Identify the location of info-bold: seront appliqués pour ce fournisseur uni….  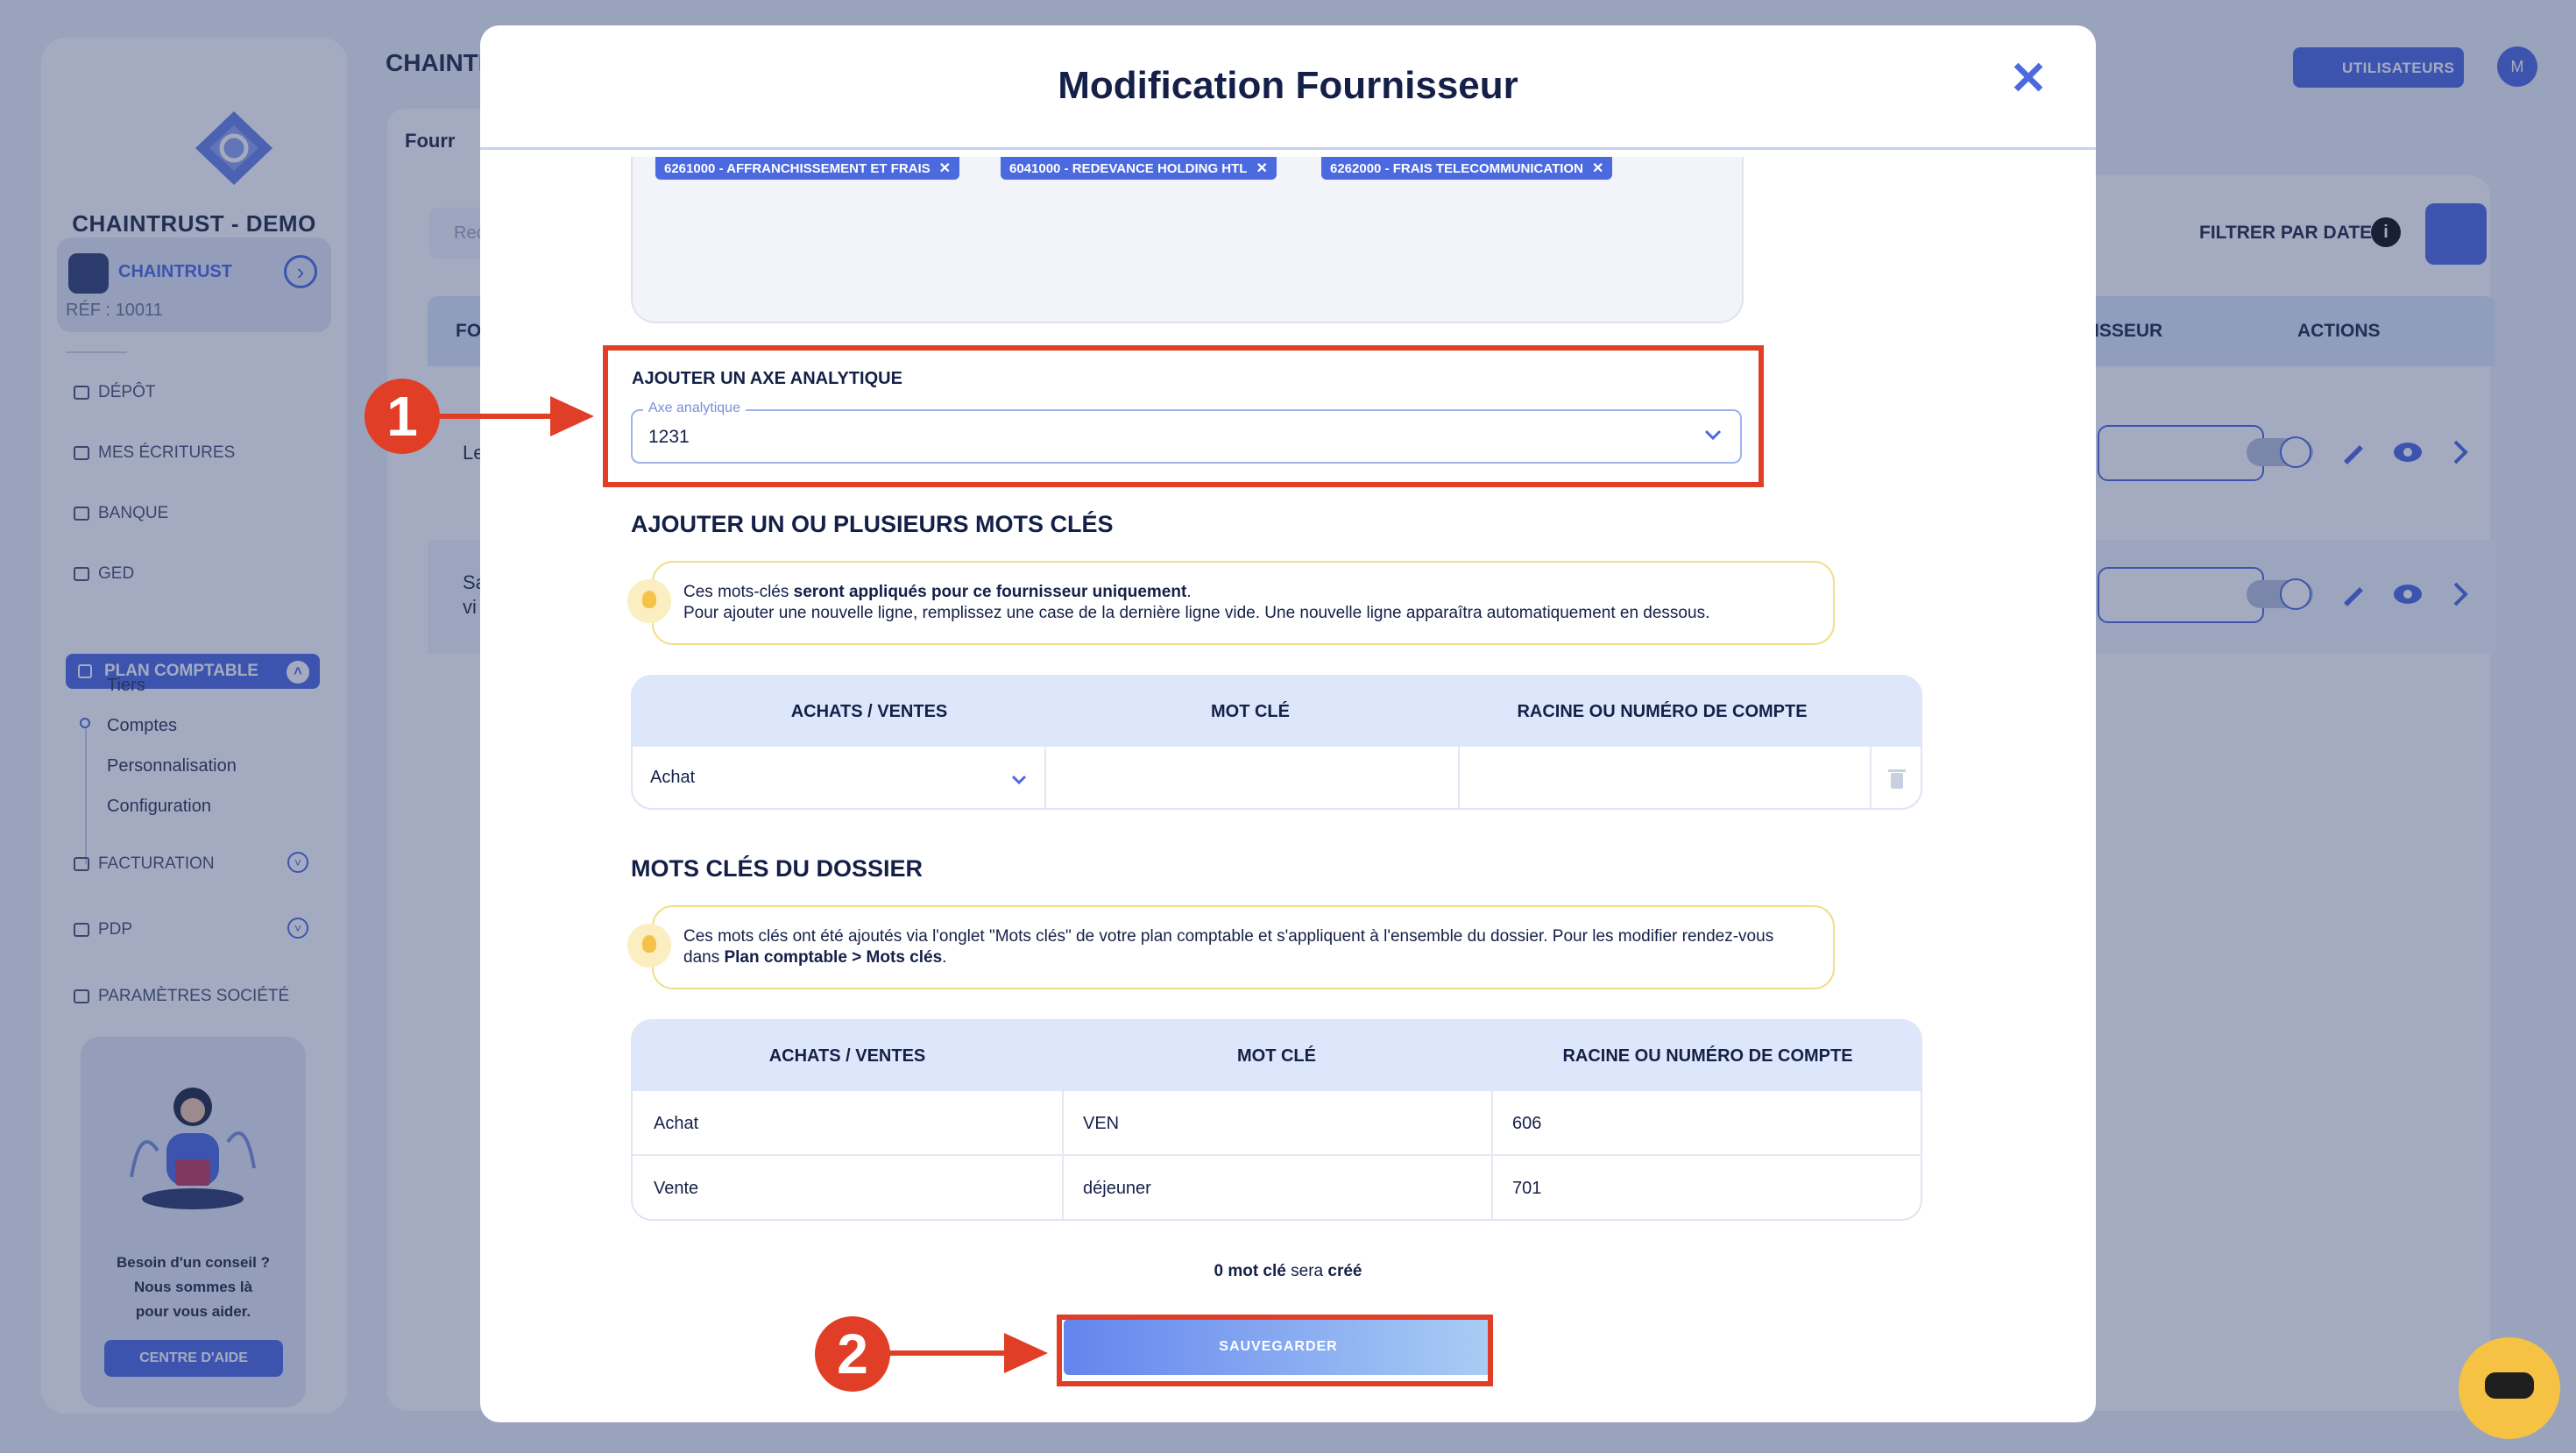
(990, 592).